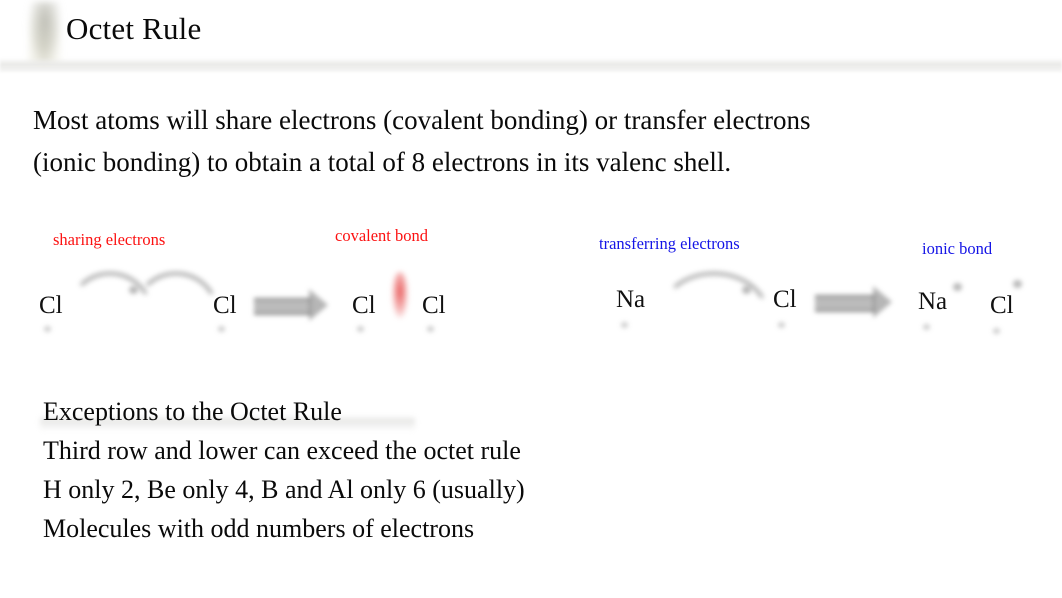  Describe the element at coordinates (631, 299) in the screenshot. I see `atom-na-reactant: Na` at that location.